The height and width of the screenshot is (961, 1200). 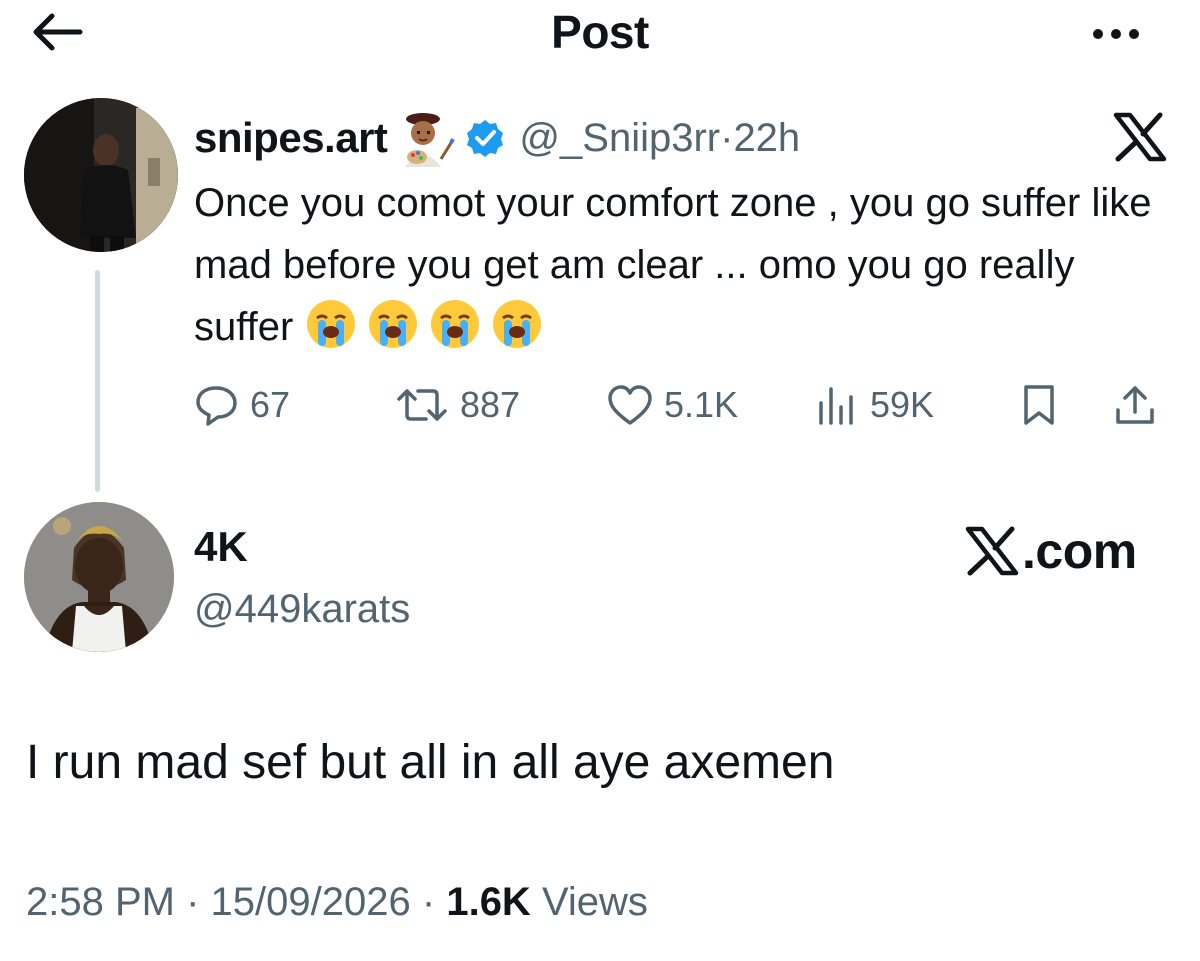 I want to click on like-count: 5.1K, so click(x=701, y=404).